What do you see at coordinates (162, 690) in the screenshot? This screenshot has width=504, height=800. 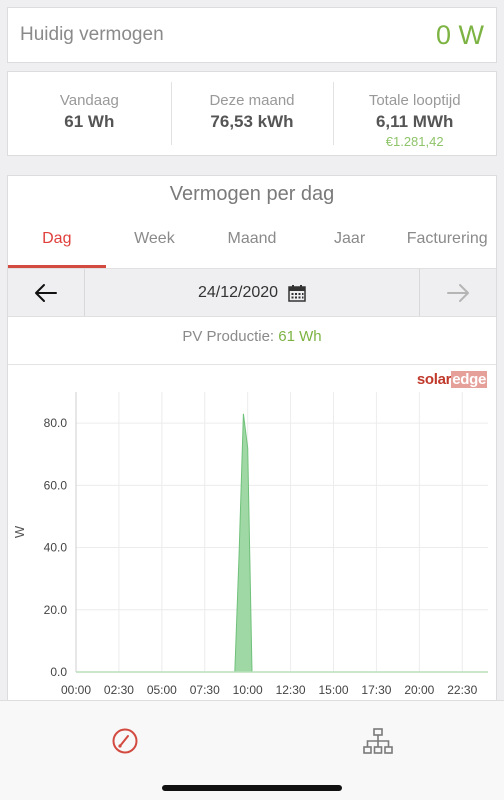 I see `x-tick-label: 05:00` at bounding box center [162, 690].